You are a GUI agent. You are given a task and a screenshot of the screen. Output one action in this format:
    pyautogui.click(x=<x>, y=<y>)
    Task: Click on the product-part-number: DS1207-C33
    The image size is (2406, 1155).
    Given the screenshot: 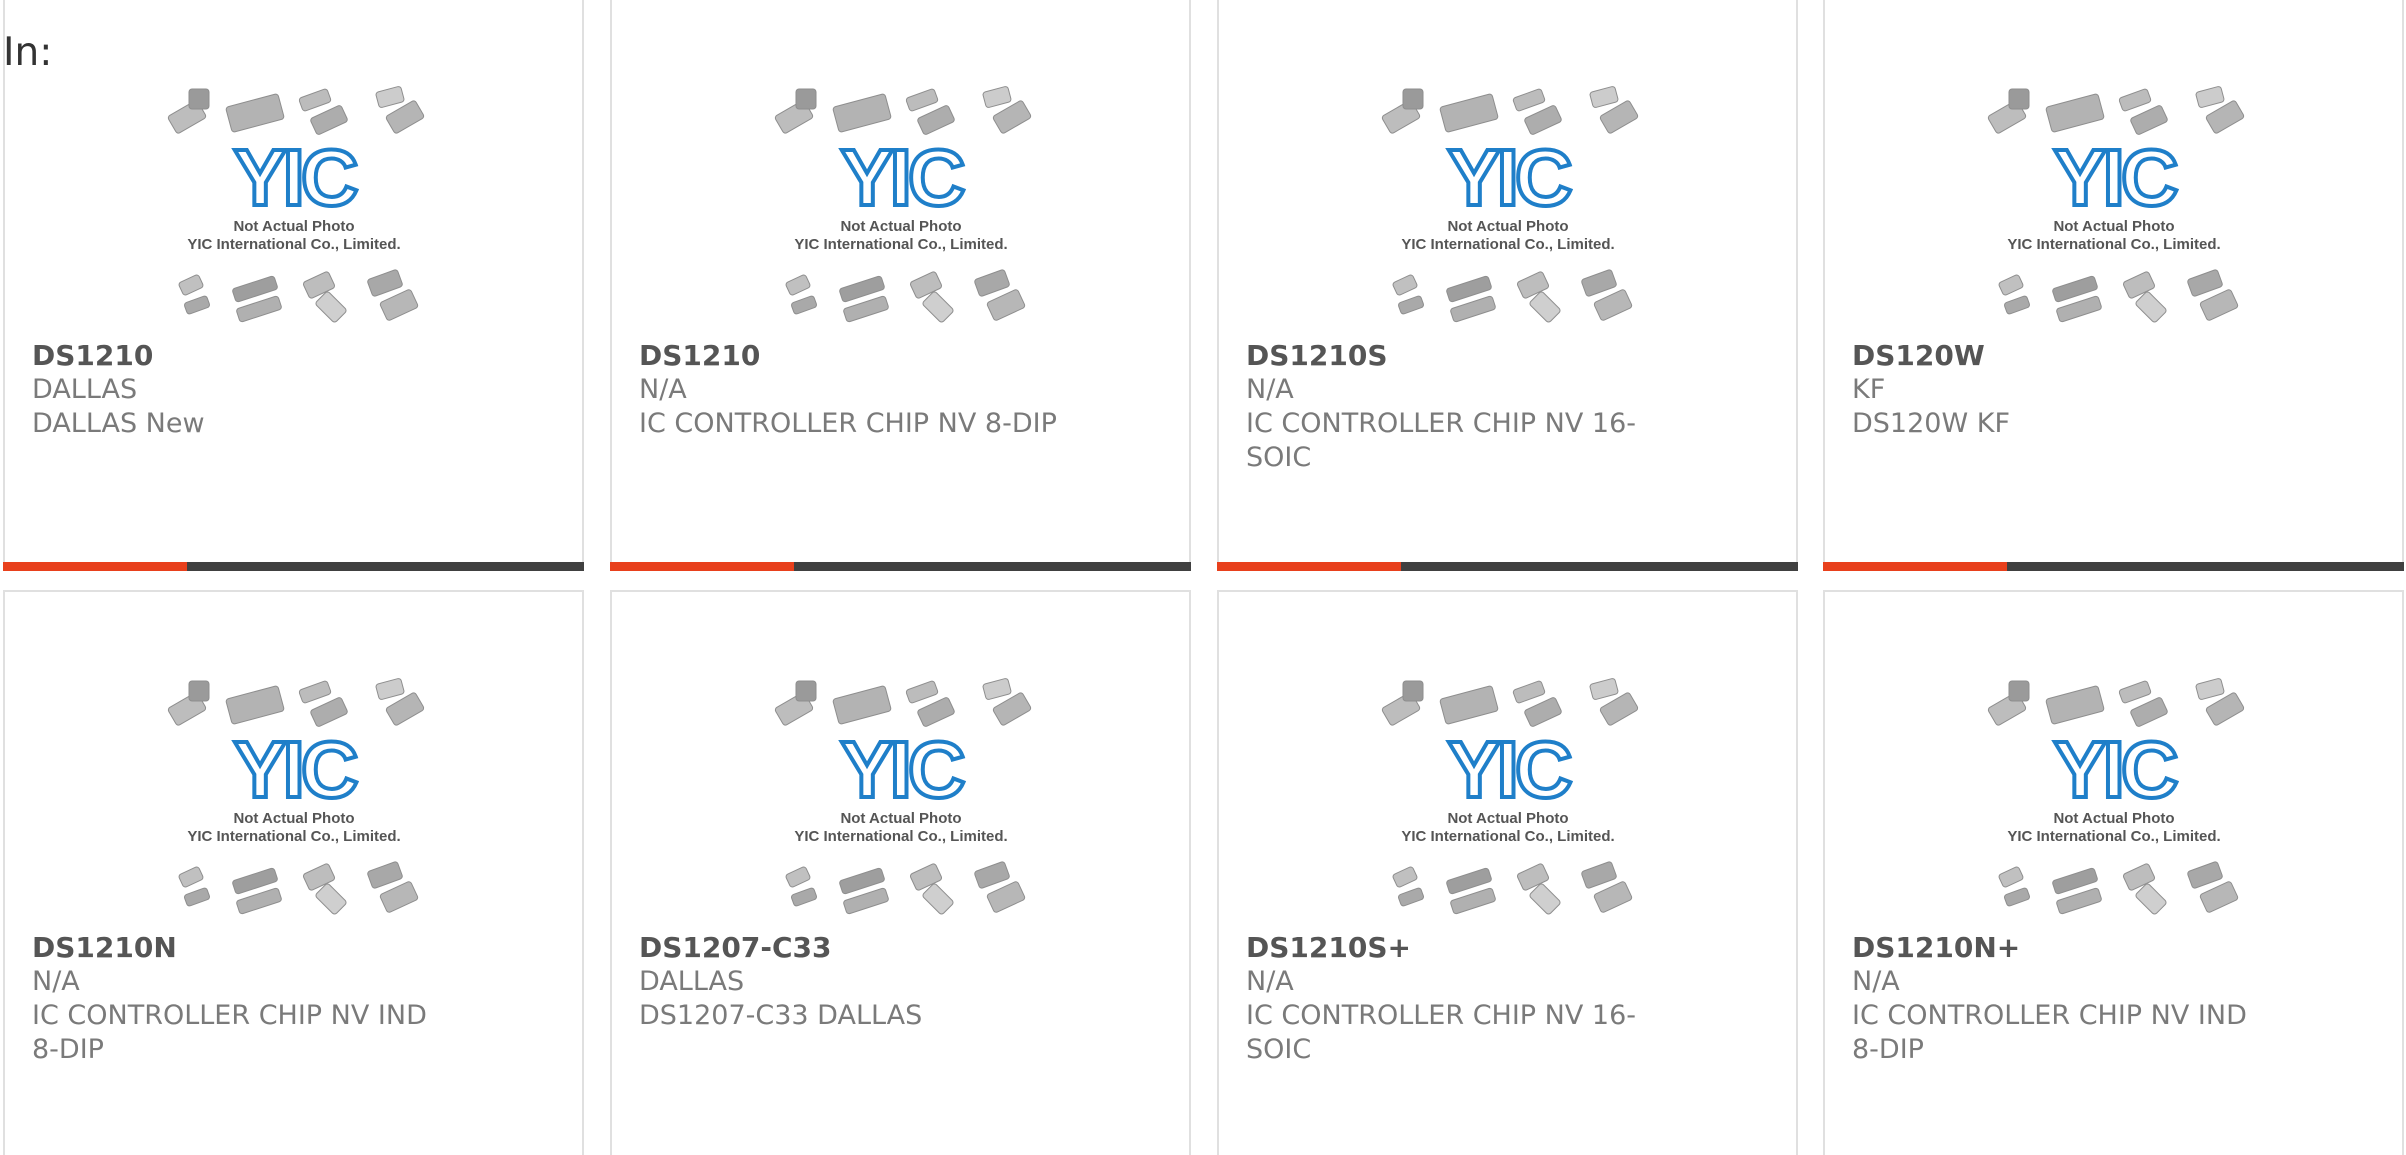 What is the action you would take?
    pyautogui.click(x=854, y=948)
    